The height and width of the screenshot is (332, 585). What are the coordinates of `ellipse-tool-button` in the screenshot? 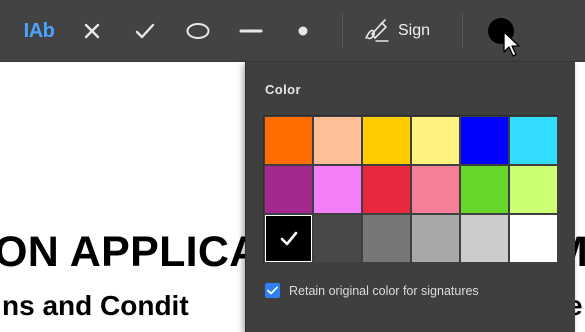 It's located at (198, 31).